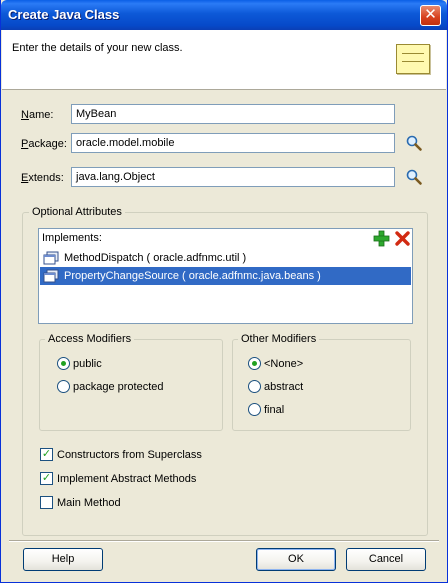 This screenshot has height=583, width=448. Describe the element at coordinates (155, 258) in the screenshot. I see `implements-item-label: MethodDispatch ( oracle.adfnmc.util )` at that location.